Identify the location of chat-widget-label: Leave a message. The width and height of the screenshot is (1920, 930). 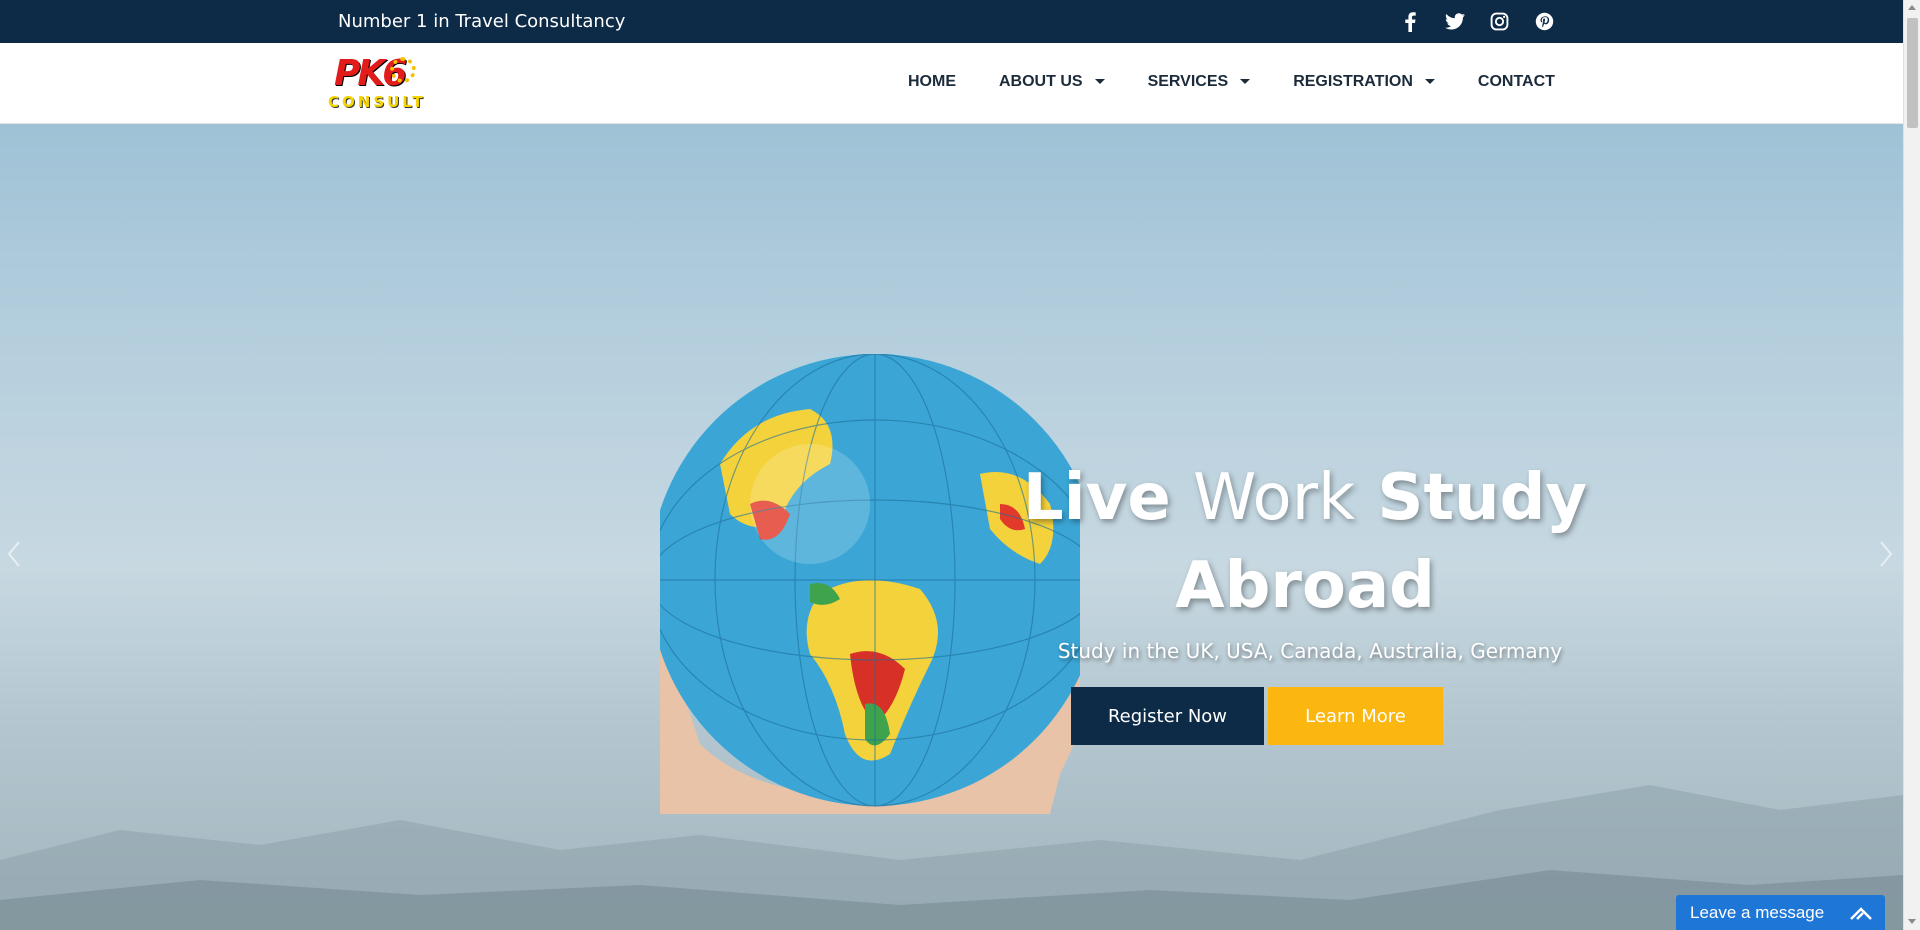
(1757, 912).